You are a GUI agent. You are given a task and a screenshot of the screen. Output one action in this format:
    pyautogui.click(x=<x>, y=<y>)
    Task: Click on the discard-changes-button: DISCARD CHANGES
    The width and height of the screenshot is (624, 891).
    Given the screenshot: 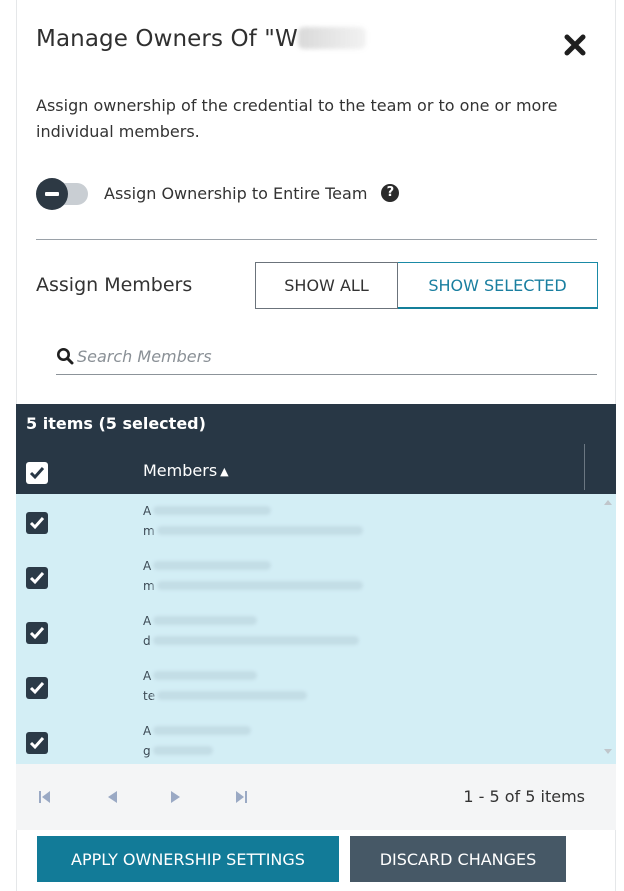 What is the action you would take?
    pyautogui.click(x=458, y=859)
    